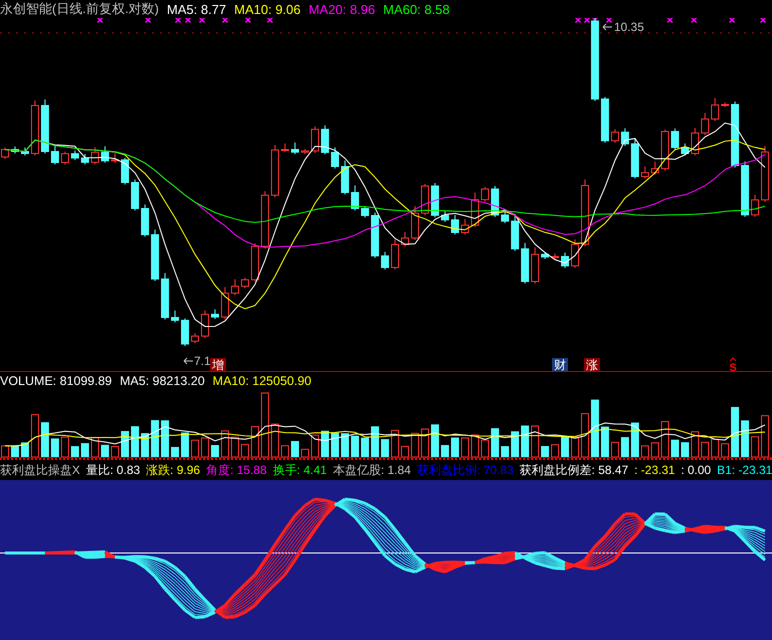  What do you see at coordinates (79, 9) in the screenshot?
I see `security-title: 永创智能(日线.前复权.对数)` at bounding box center [79, 9].